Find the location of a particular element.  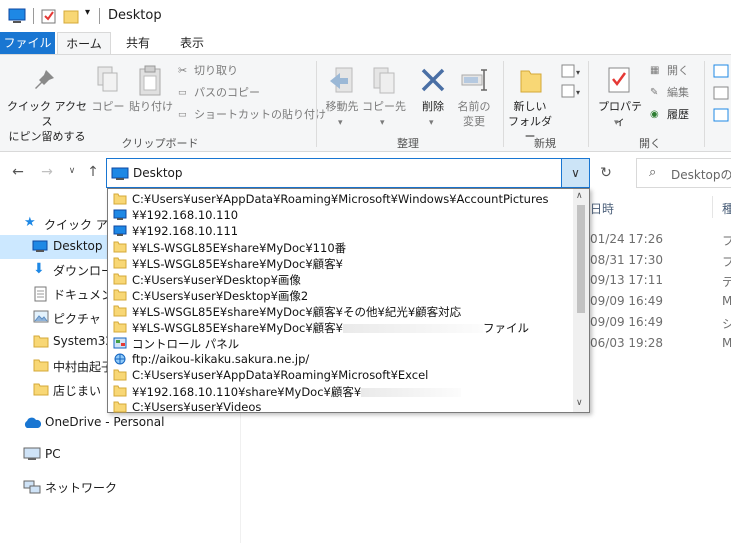

address-text: Desktop is located at coordinates (158, 173).